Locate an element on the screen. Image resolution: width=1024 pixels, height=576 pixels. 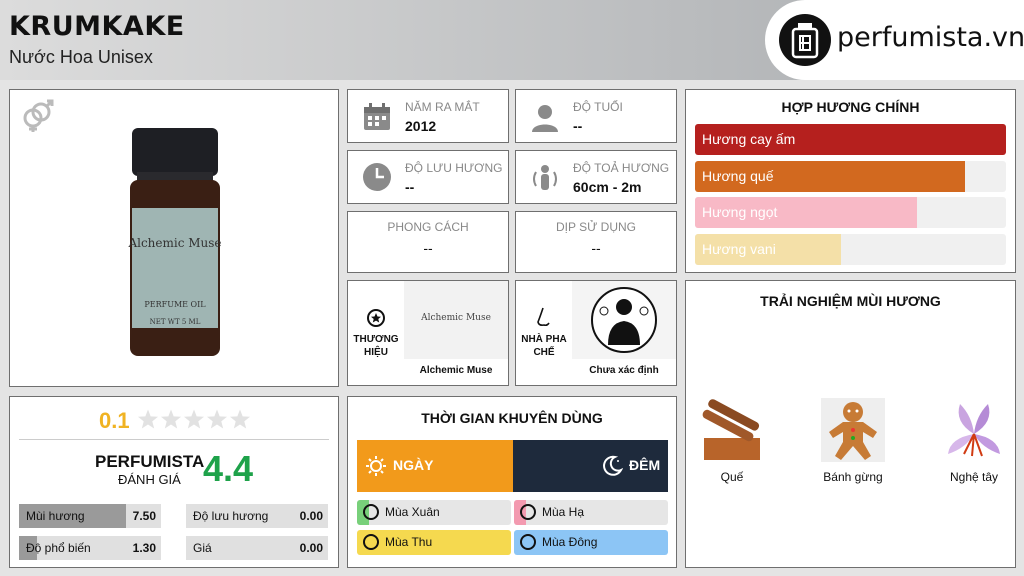
bottle-label-brand: Alchemic Muse is located at coordinates (175, 243).